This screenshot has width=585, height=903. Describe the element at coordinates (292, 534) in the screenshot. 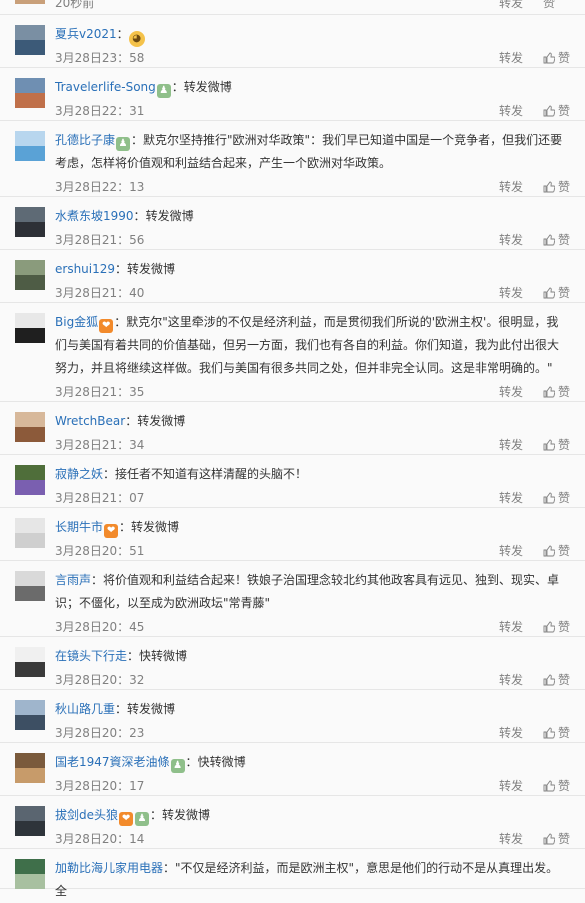

I see `comment-row: 长期牛市 ❤ ：转发微博 3月28日20：51 转发 赞` at that location.